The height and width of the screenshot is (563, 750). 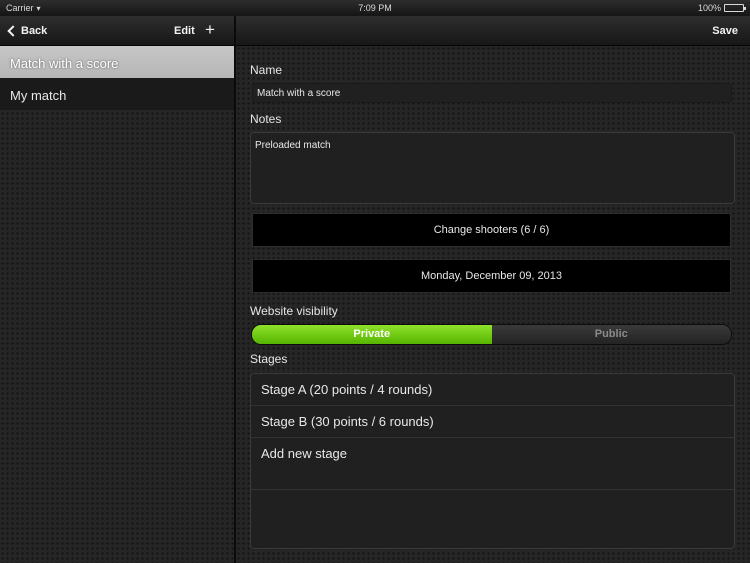 What do you see at coordinates (725, 31) in the screenshot?
I see `save-button: Save` at bounding box center [725, 31].